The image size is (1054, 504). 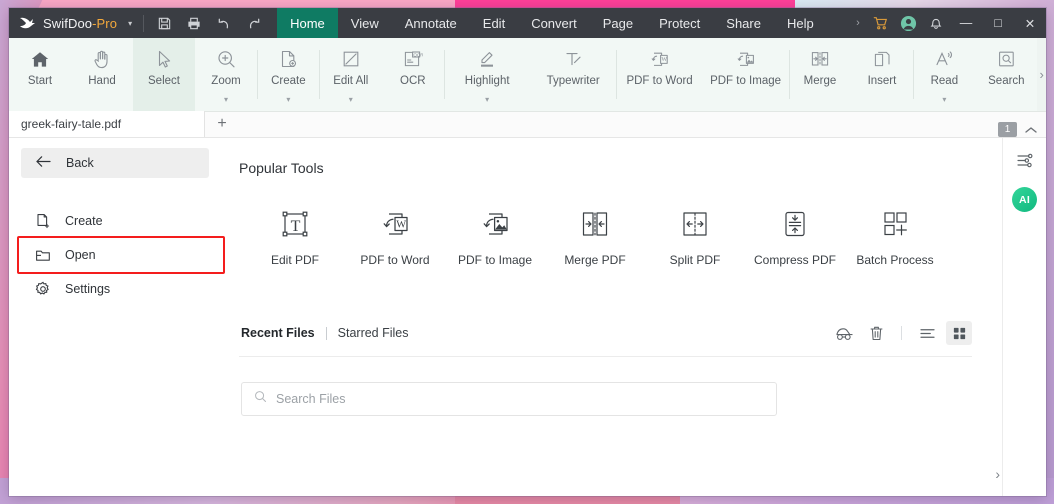 What do you see at coordinates (1031, 130) in the screenshot?
I see `chevron-up-icon` at bounding box center [1031, 130].